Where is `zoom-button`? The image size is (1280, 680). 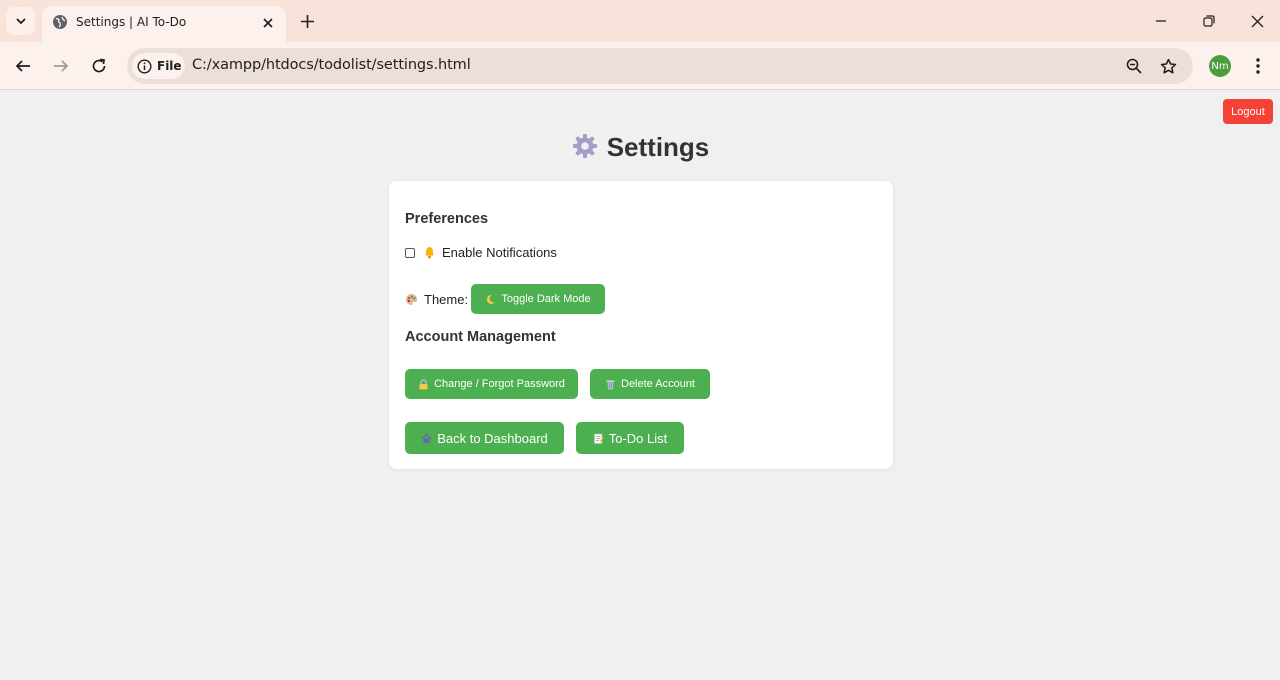 zoom-button is located at coordinates (1134, 66).